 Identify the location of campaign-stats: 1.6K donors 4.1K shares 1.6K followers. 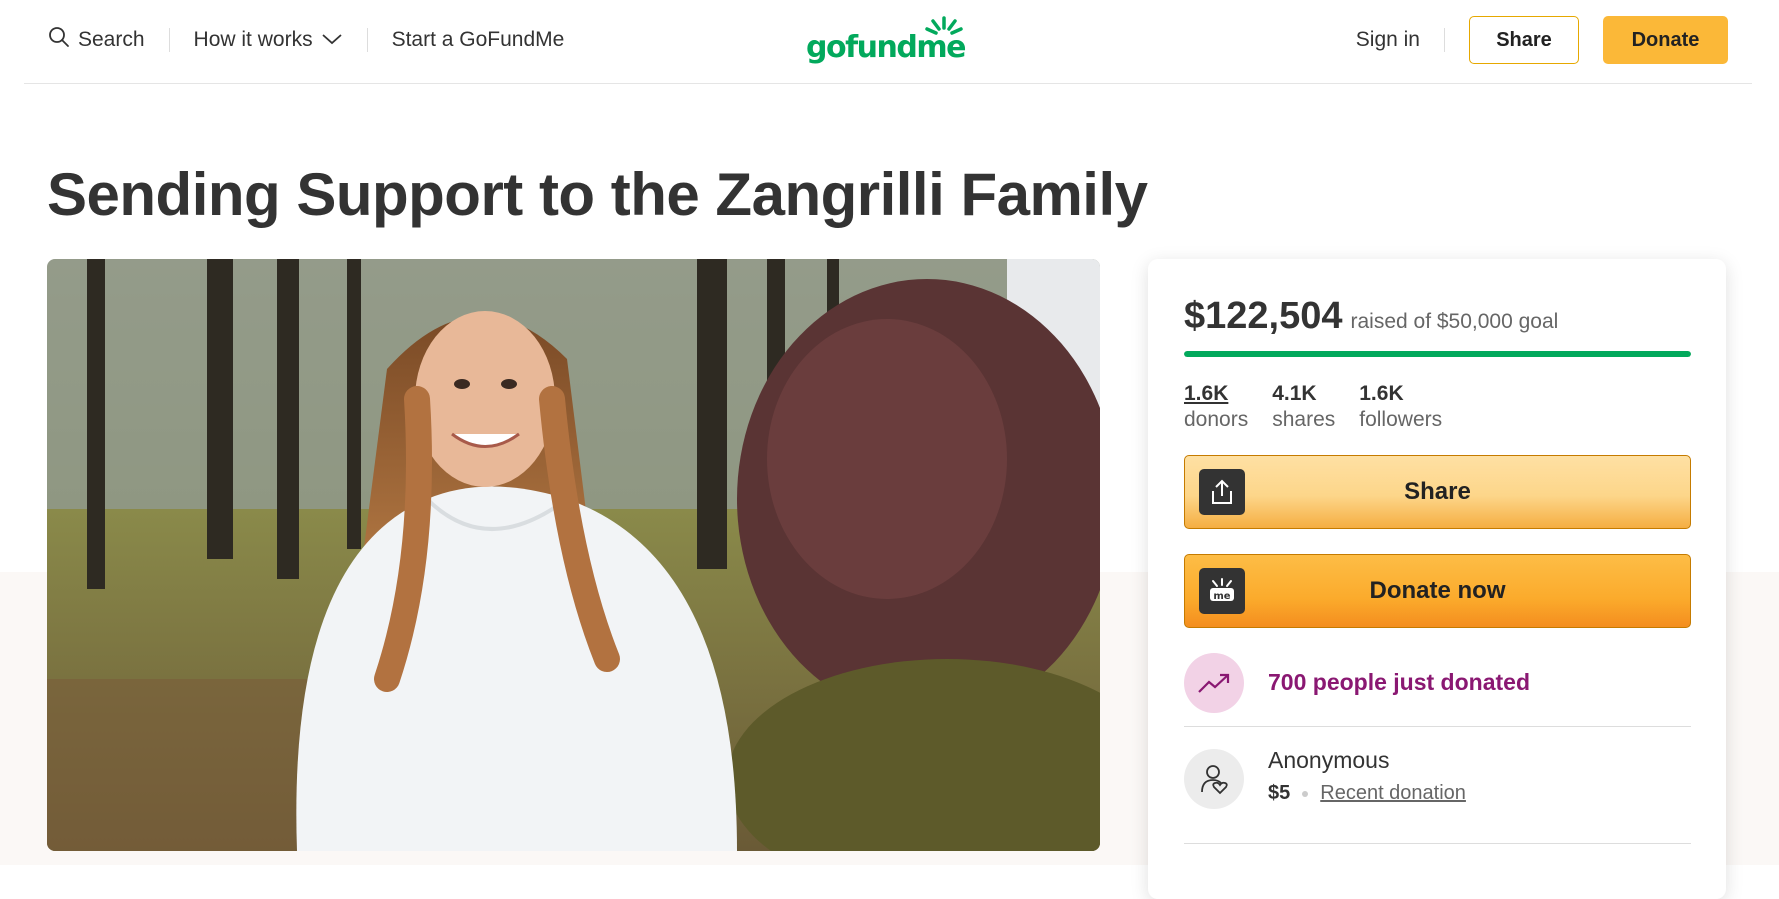
(1313, 407).